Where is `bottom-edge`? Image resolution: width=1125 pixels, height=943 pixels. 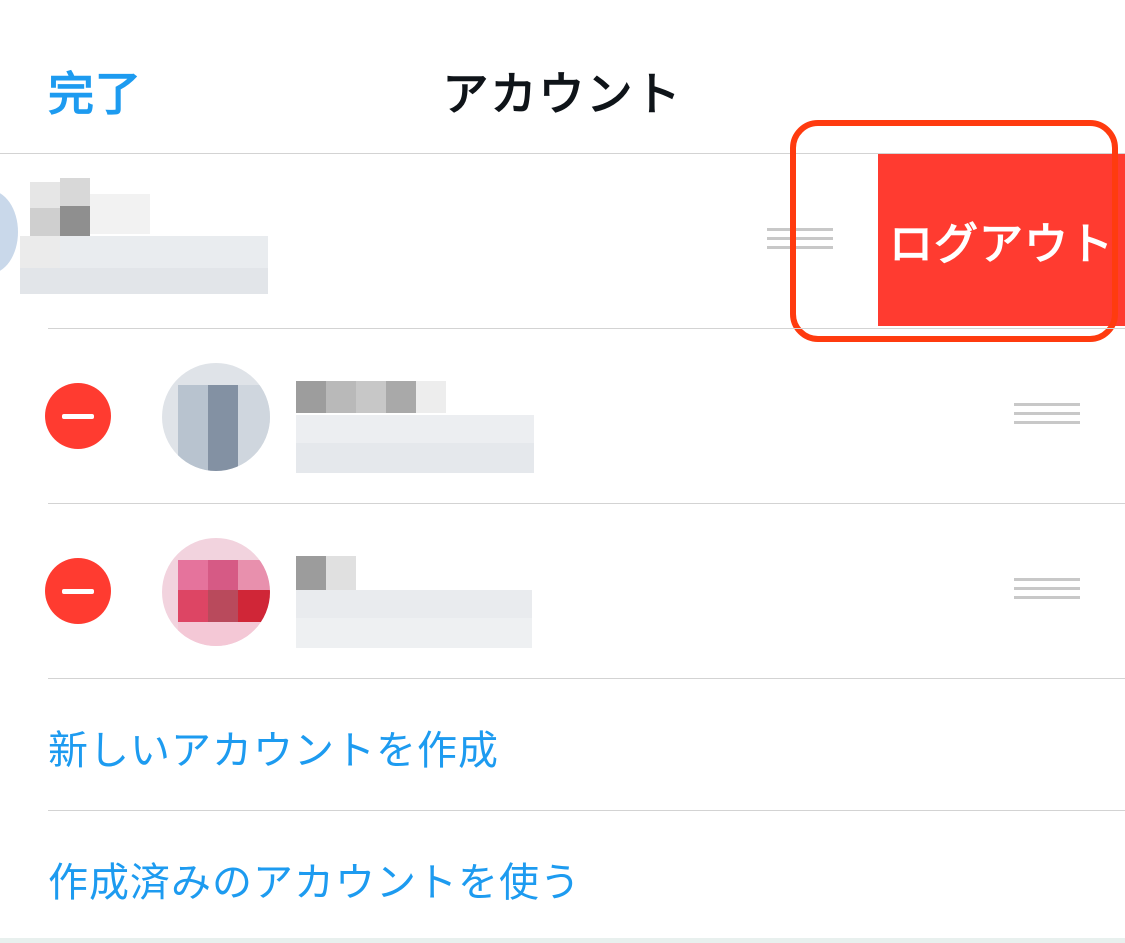
bottom-edge is located at coordinates (562, 940).